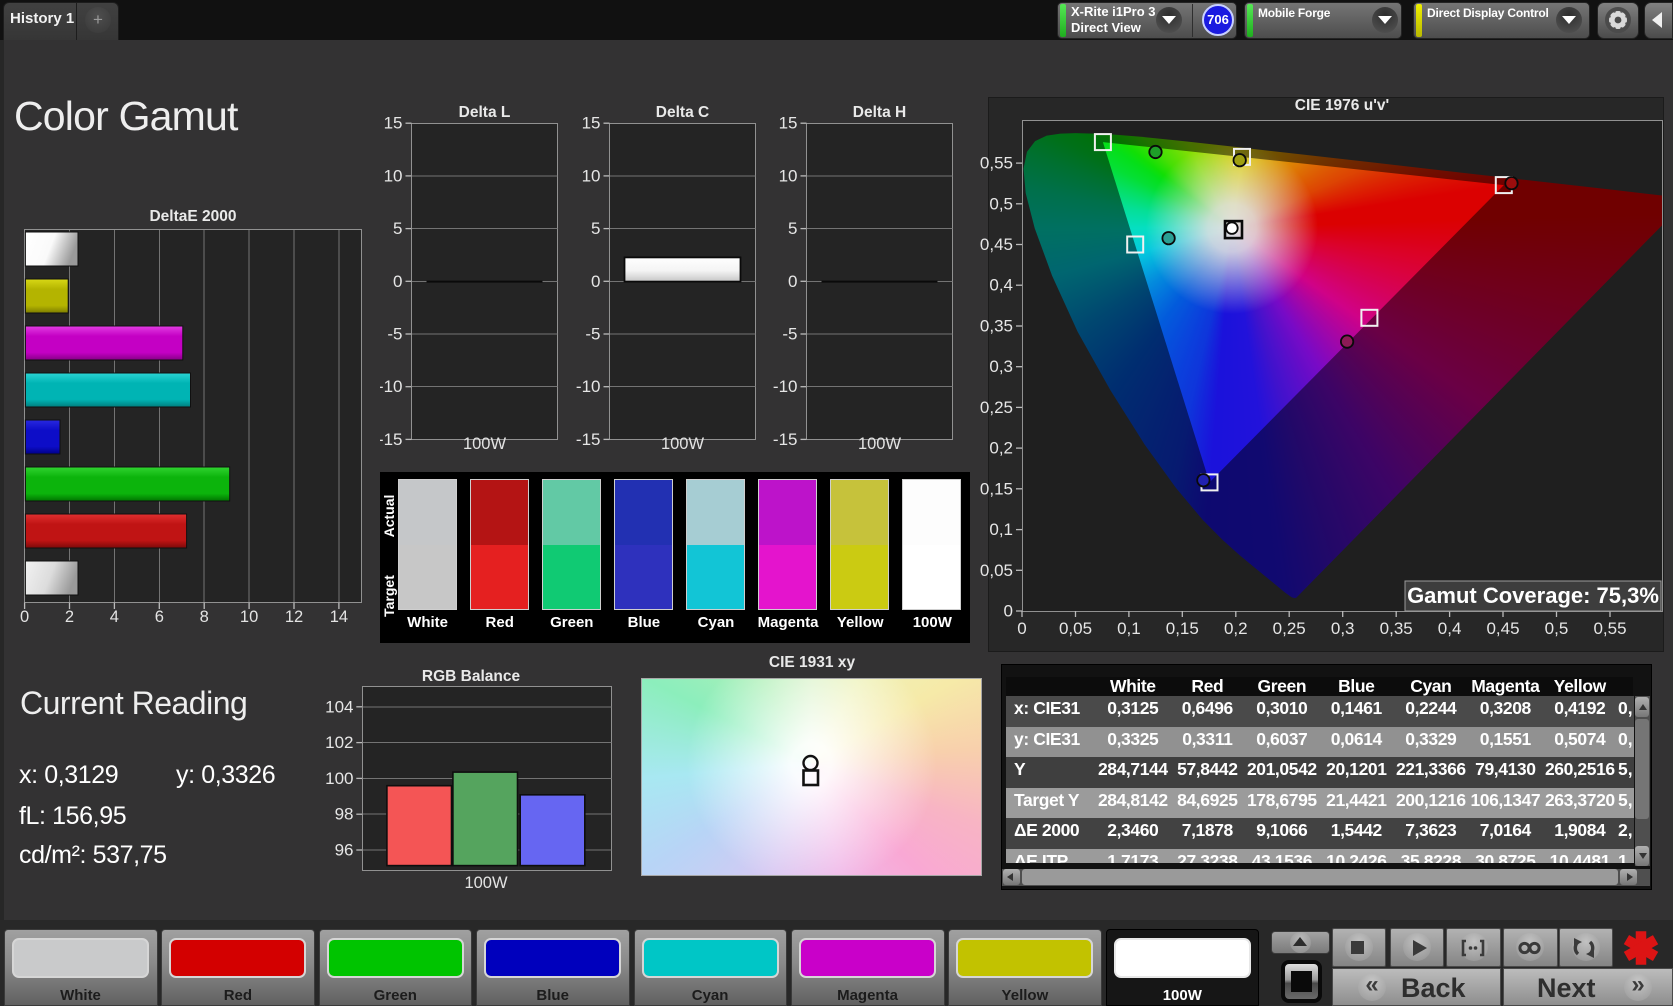  Describe the element at coordinates (879, 112) in the screenshot. I see `svg-text: Delta H` at that location.